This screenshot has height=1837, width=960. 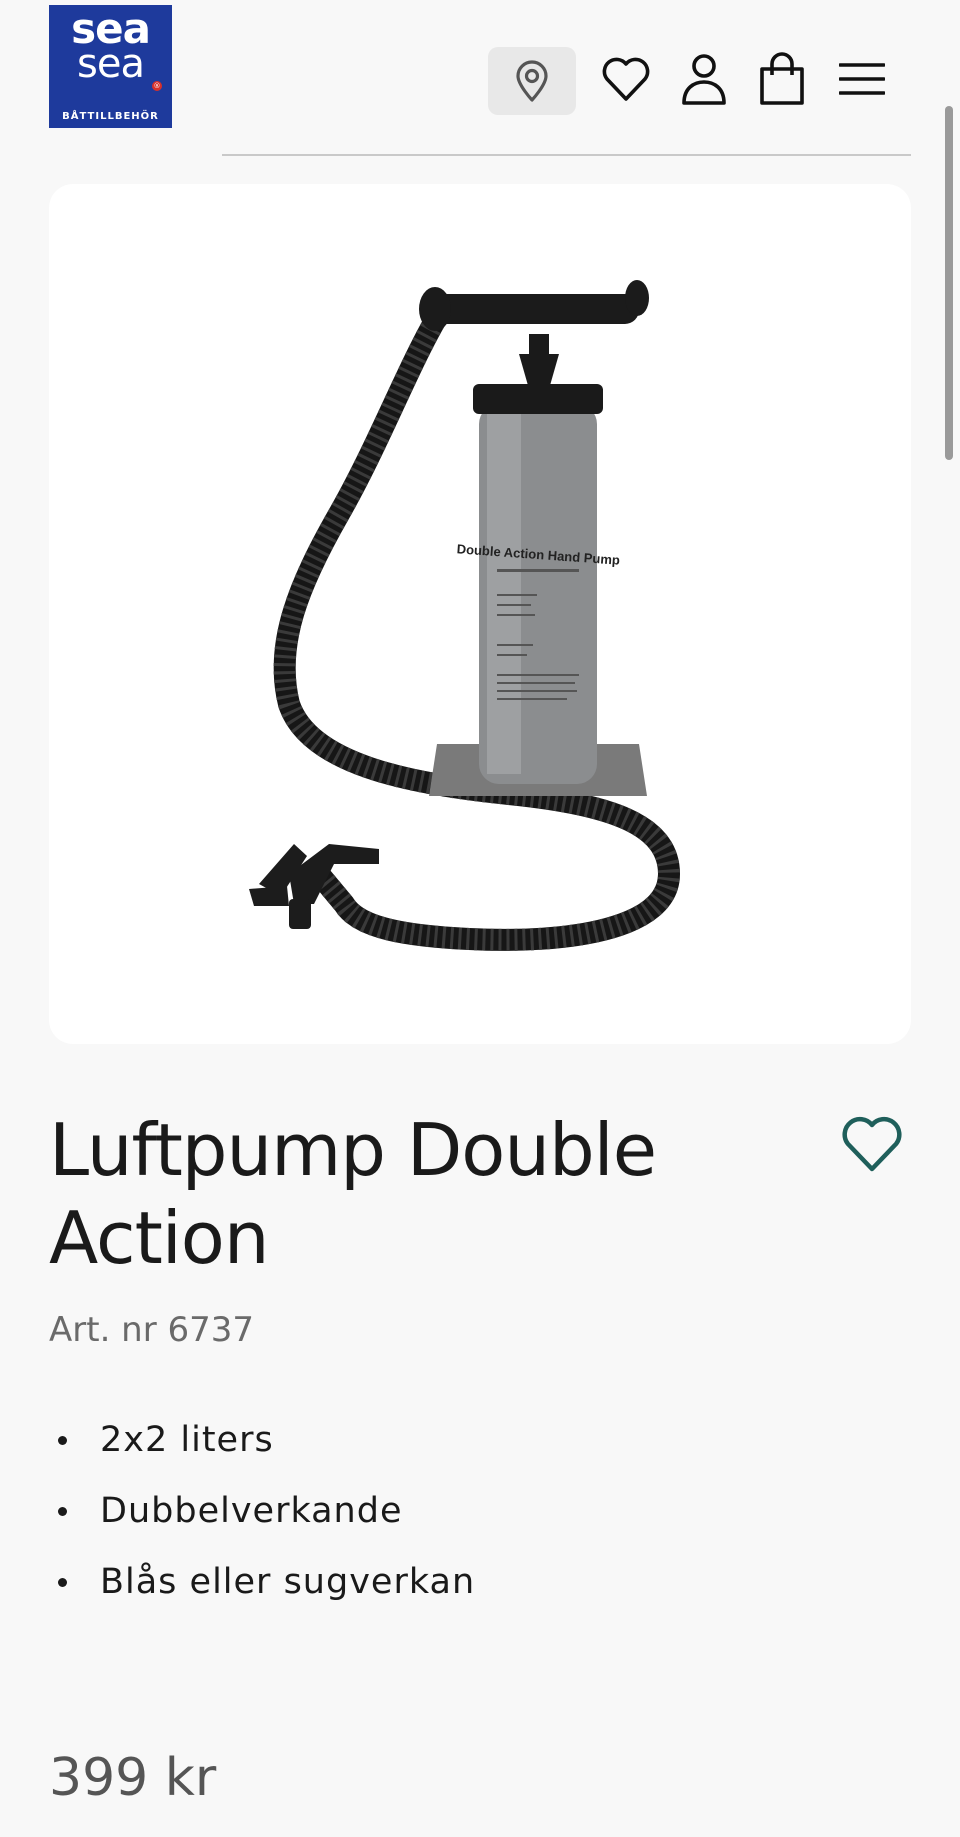 I want to click on cart-button, so click(x=782, y=79).